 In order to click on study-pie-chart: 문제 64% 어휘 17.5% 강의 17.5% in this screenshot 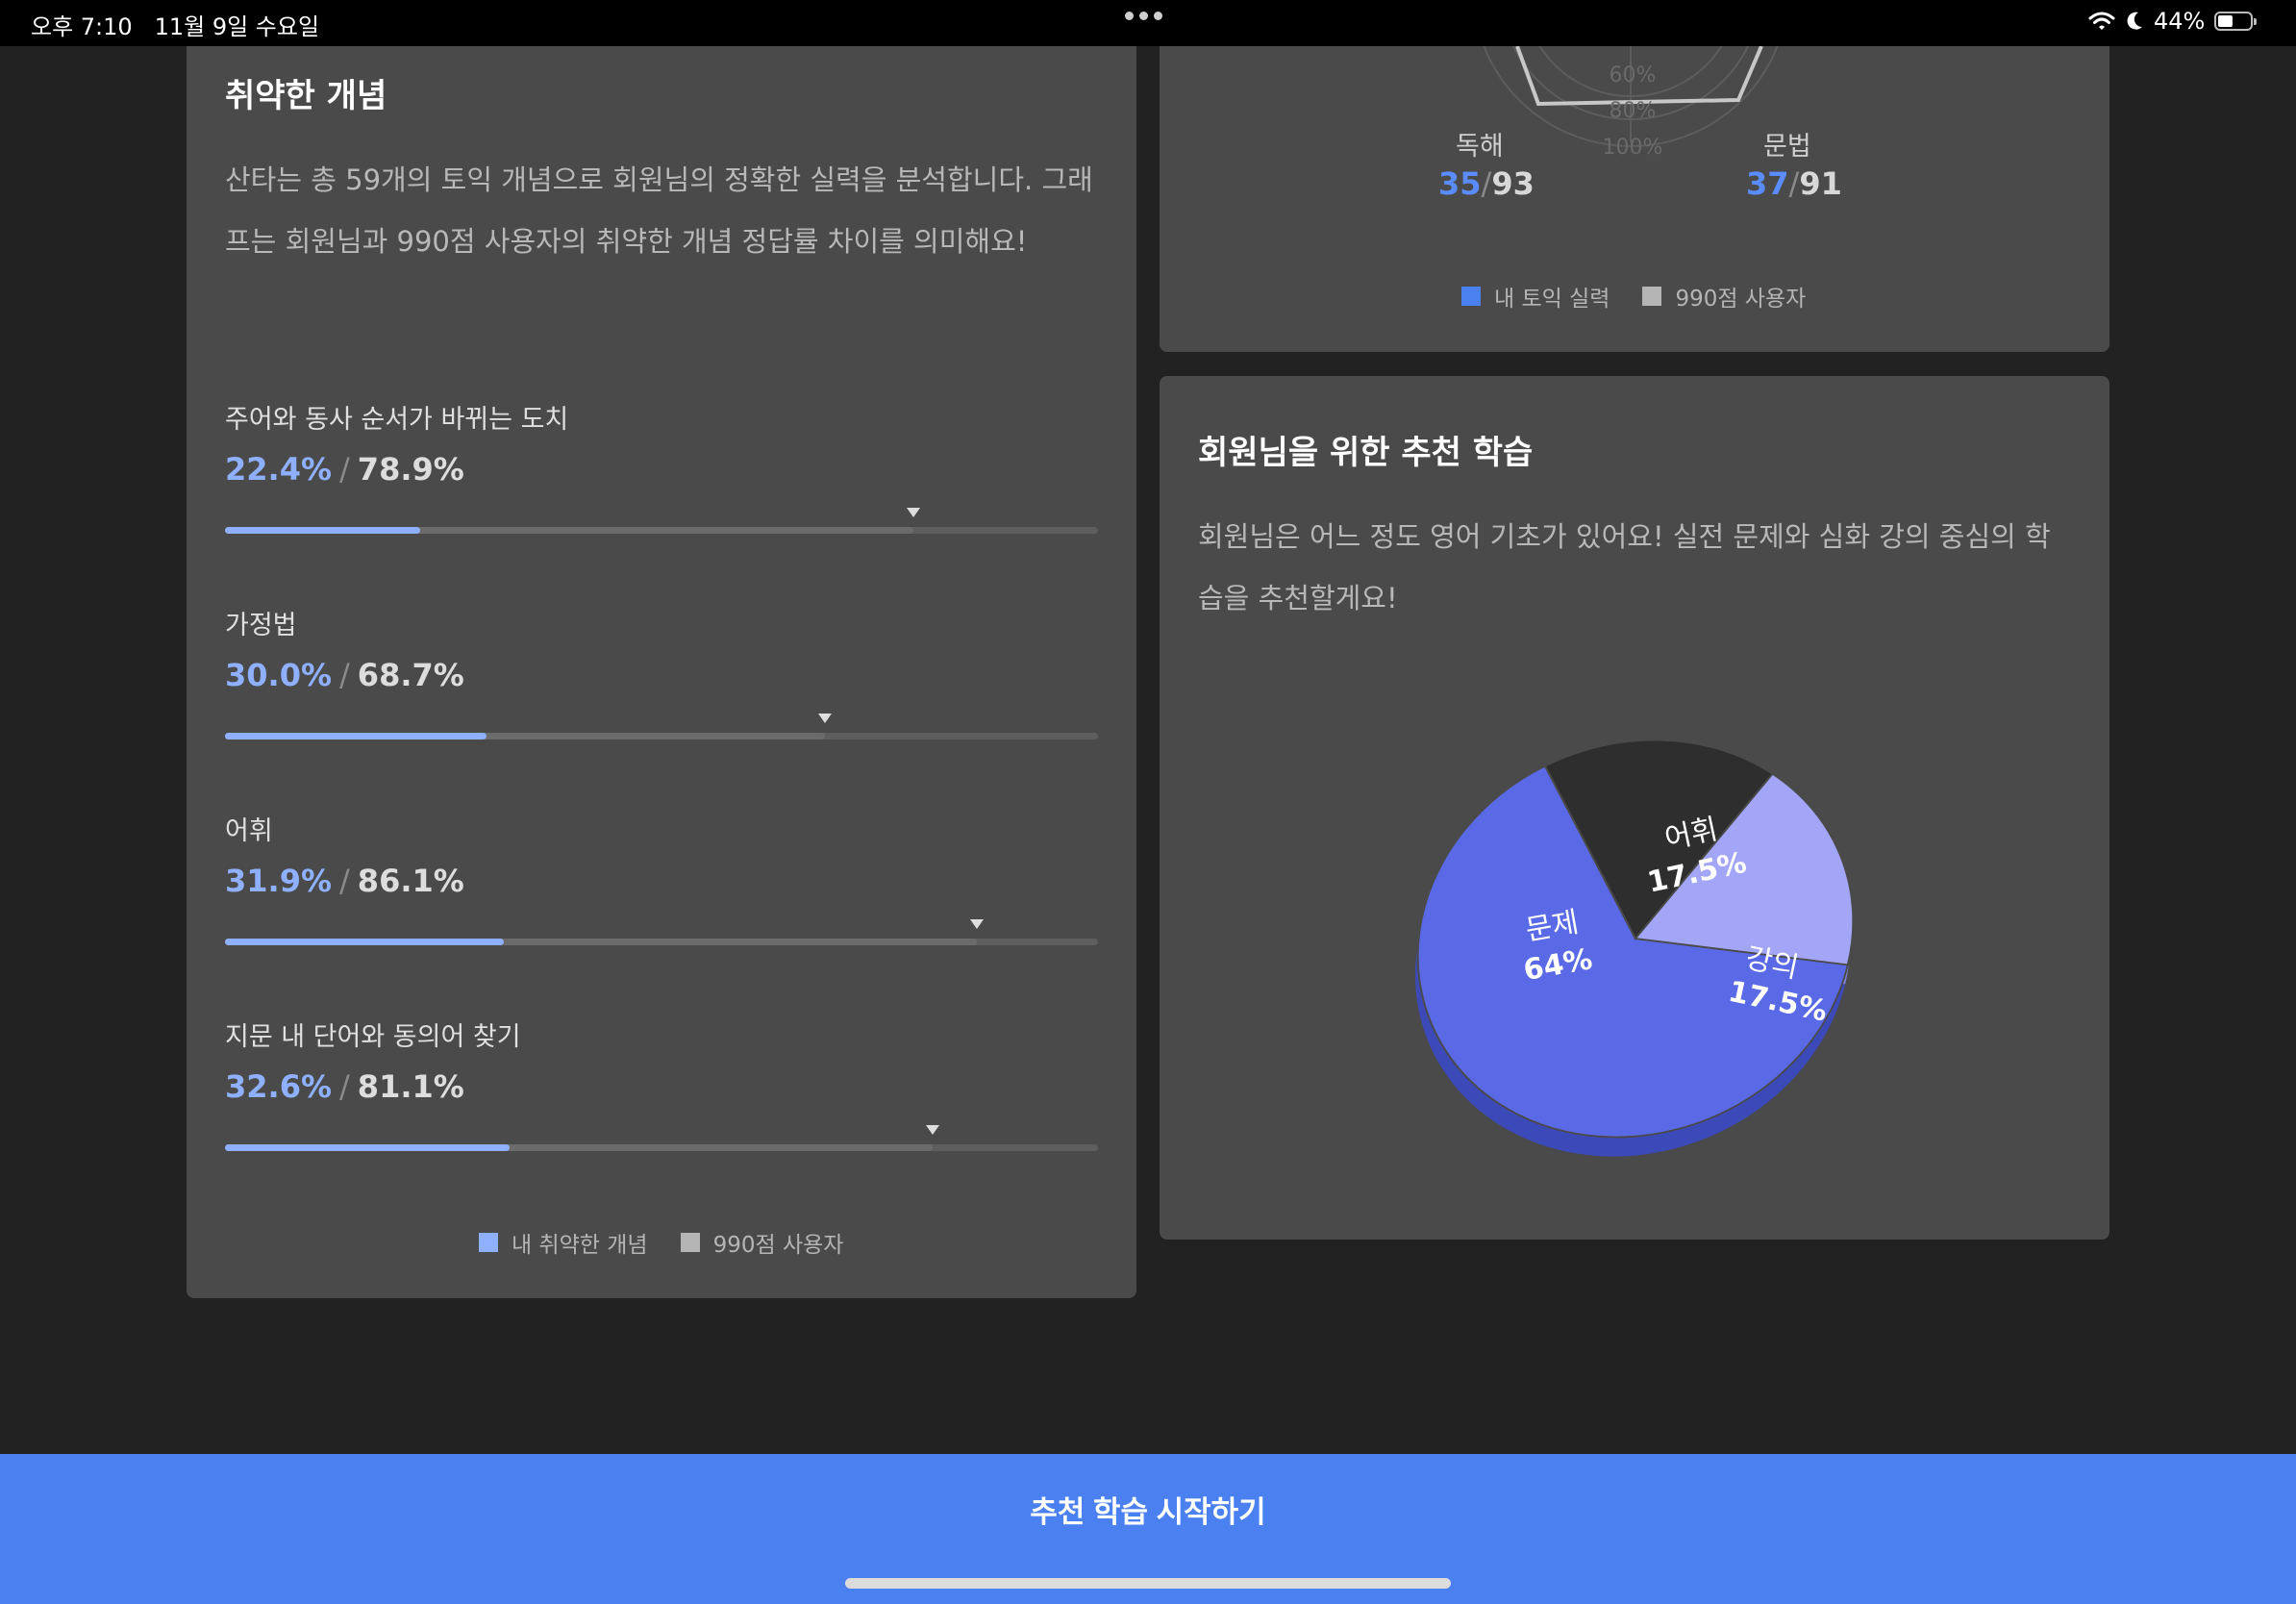, I will do `click(1635, 948)`.